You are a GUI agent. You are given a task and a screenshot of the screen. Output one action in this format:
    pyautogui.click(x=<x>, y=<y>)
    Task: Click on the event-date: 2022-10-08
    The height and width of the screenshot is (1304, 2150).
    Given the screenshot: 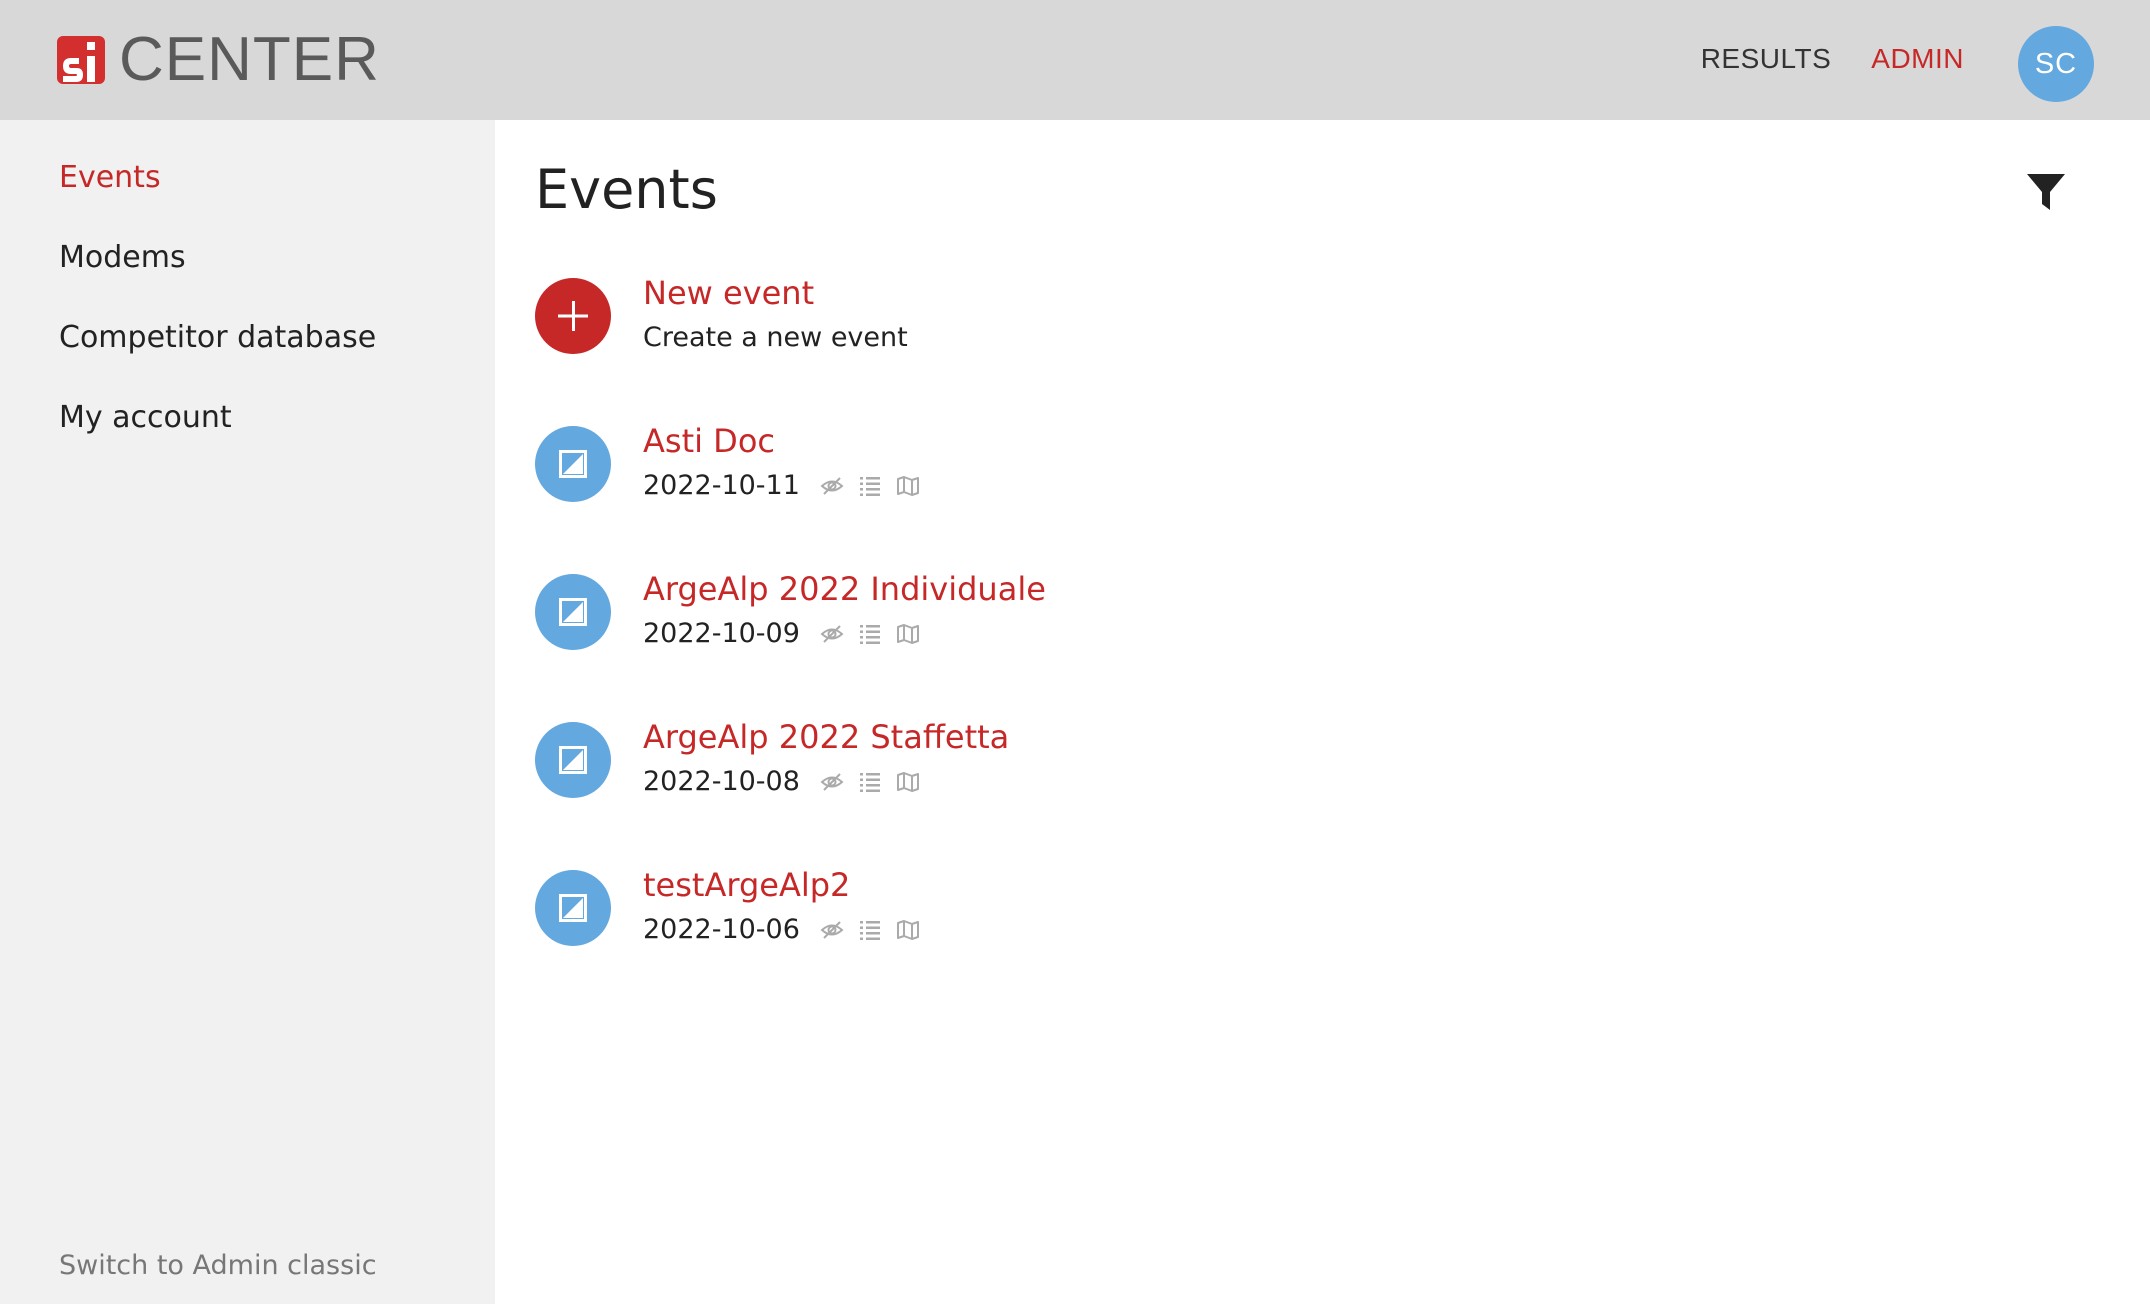 What is the action you would take?
    pyautogui.click(x=721, y=781)
    